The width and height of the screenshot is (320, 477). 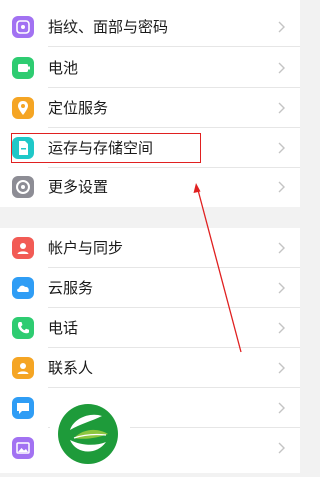 I want to click on leaf-logo-icon, so click(x=88, y=434).